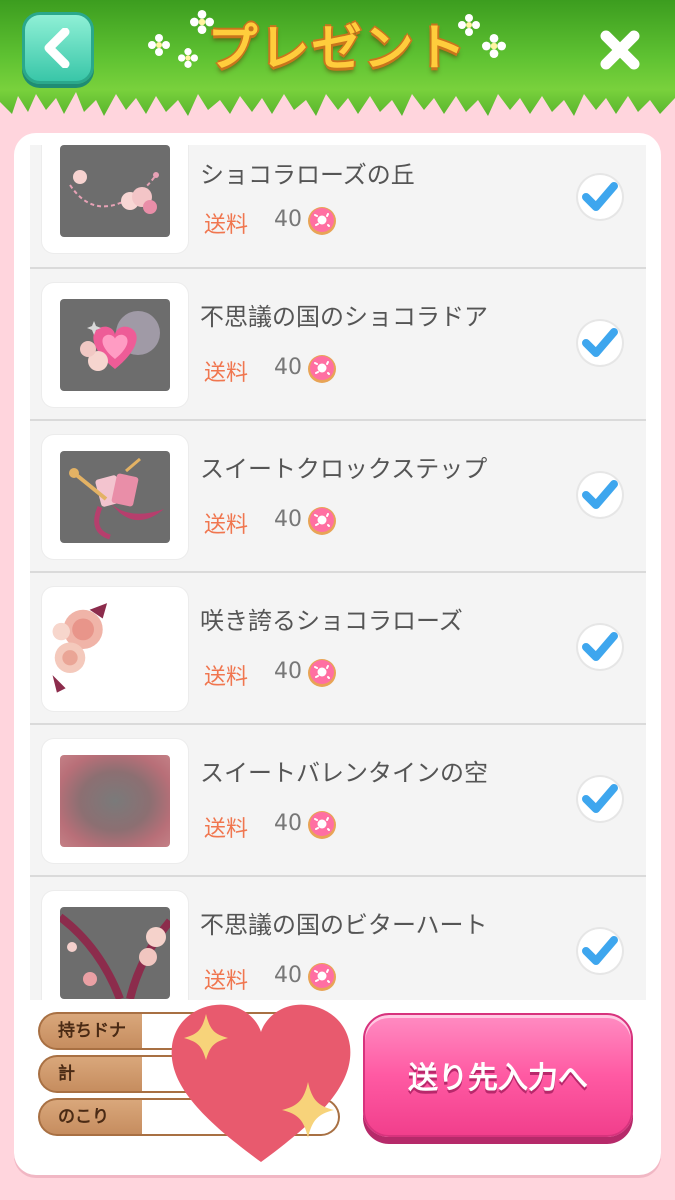  Describe the element at coordinates (338, 497) in the screenshot. I see `list-item: スイートクロックステップ 送料 40` at that location.